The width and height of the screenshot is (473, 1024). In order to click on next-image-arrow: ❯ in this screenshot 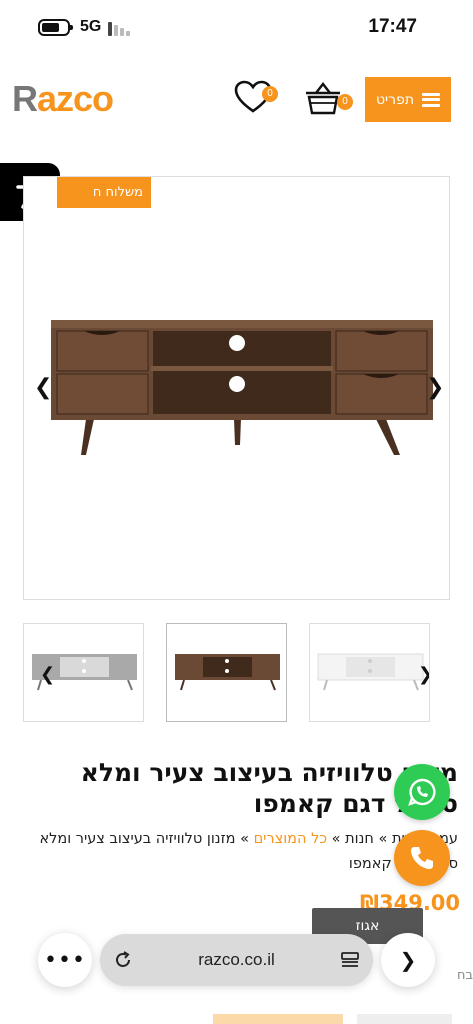, I will do `click(435, 387)`.